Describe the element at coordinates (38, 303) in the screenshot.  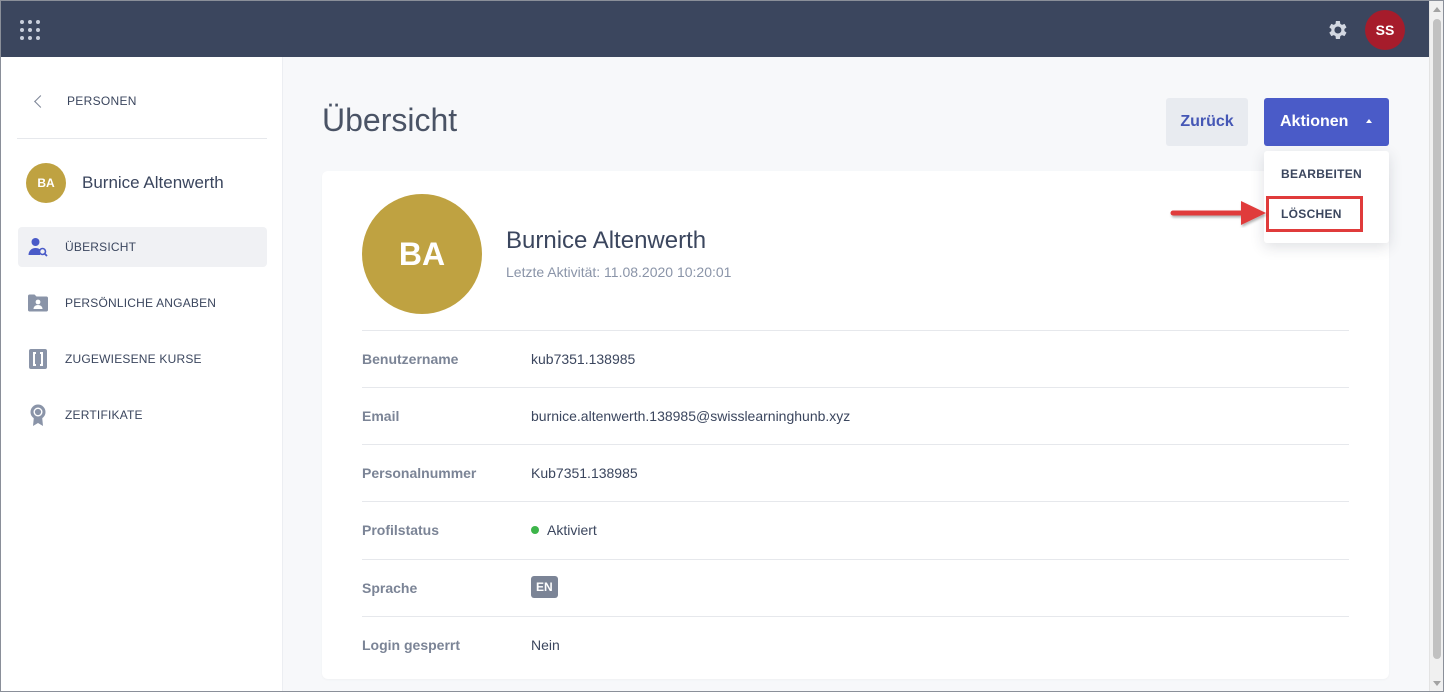
I see `folder-user-icon` at that location.